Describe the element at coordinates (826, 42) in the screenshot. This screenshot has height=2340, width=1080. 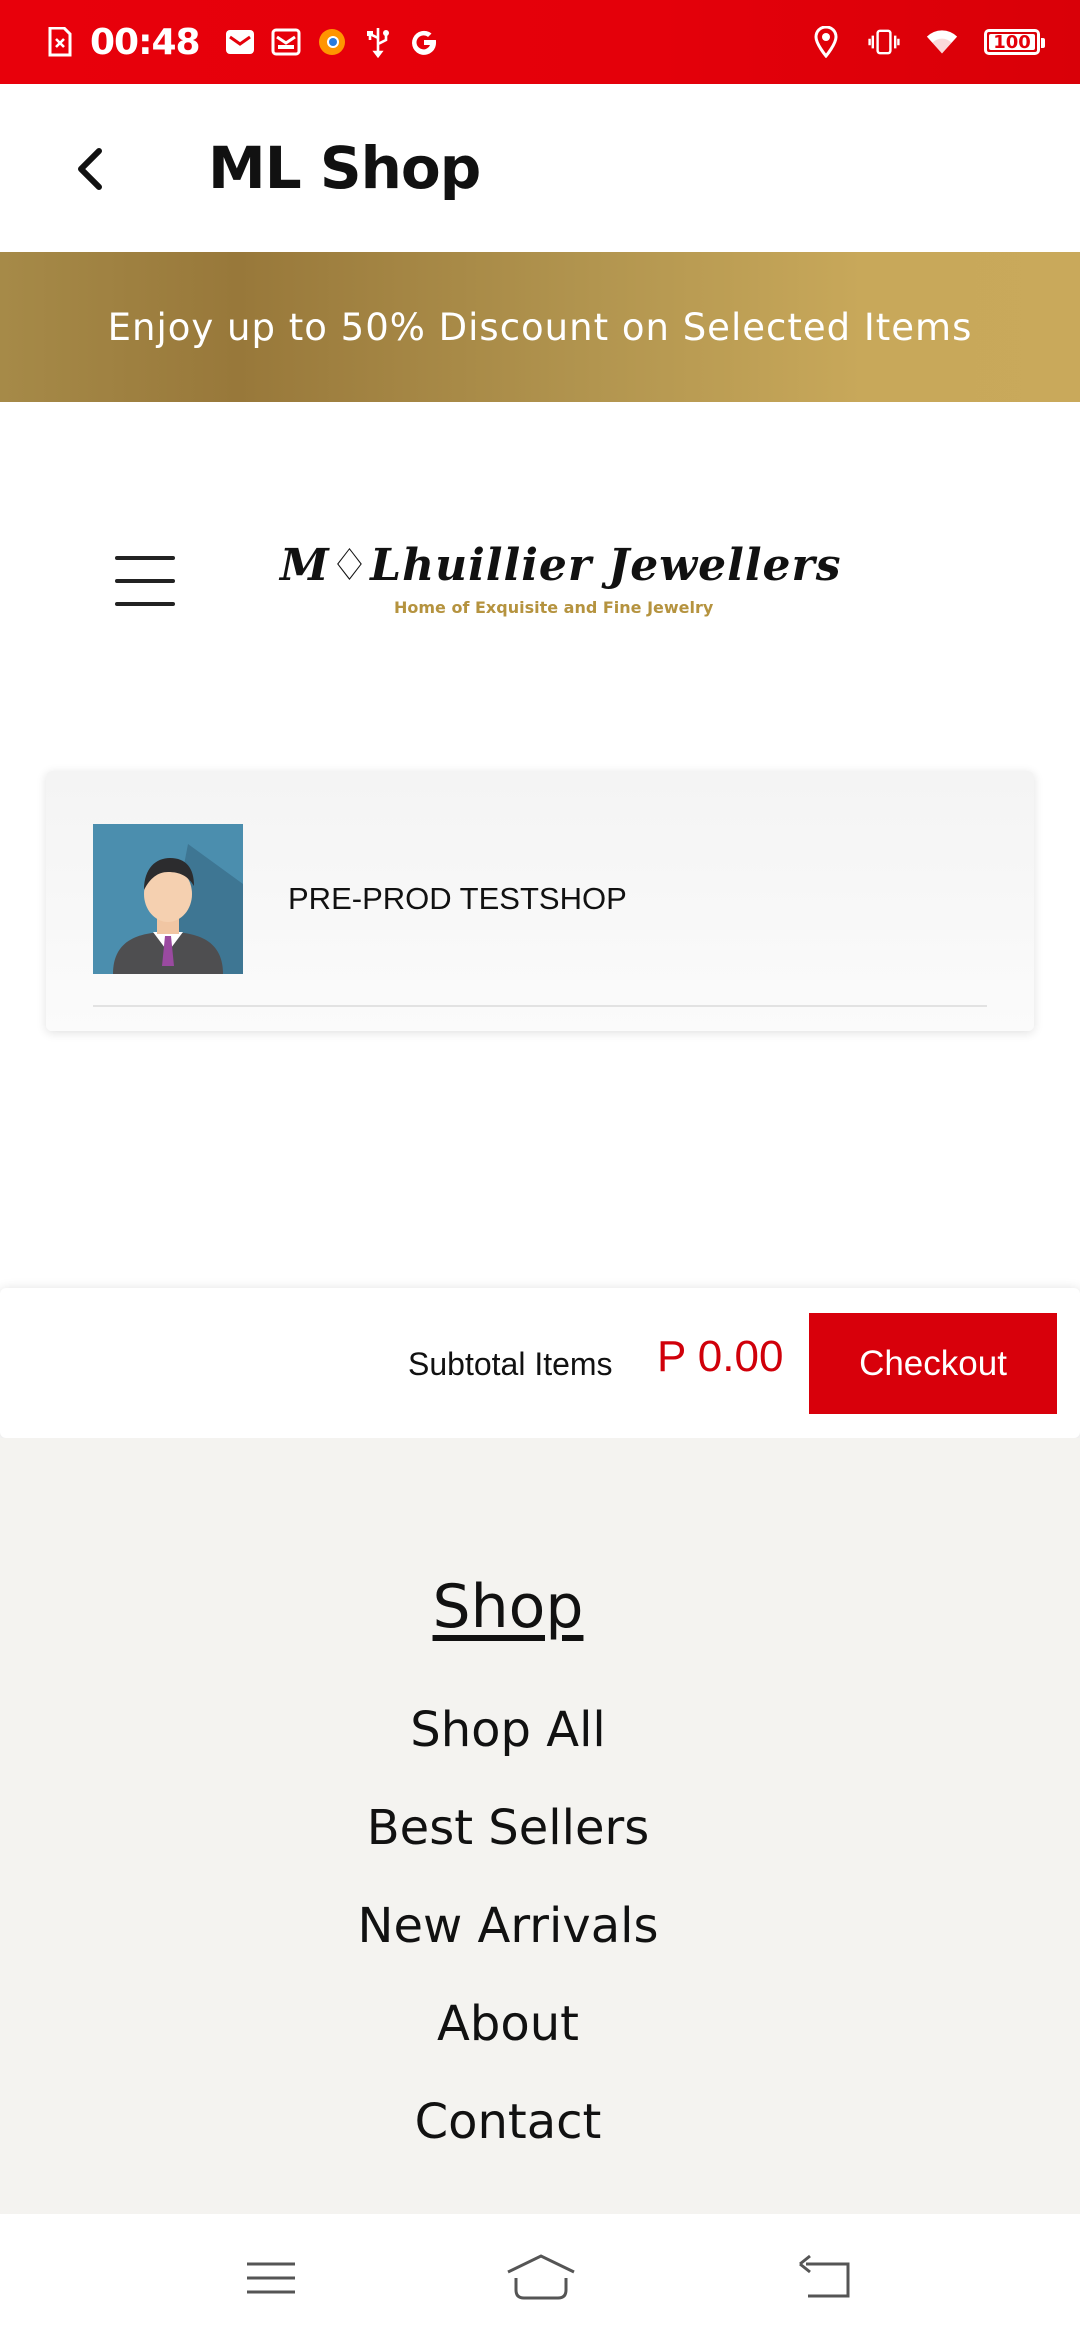
I see `location-icon` at that location.